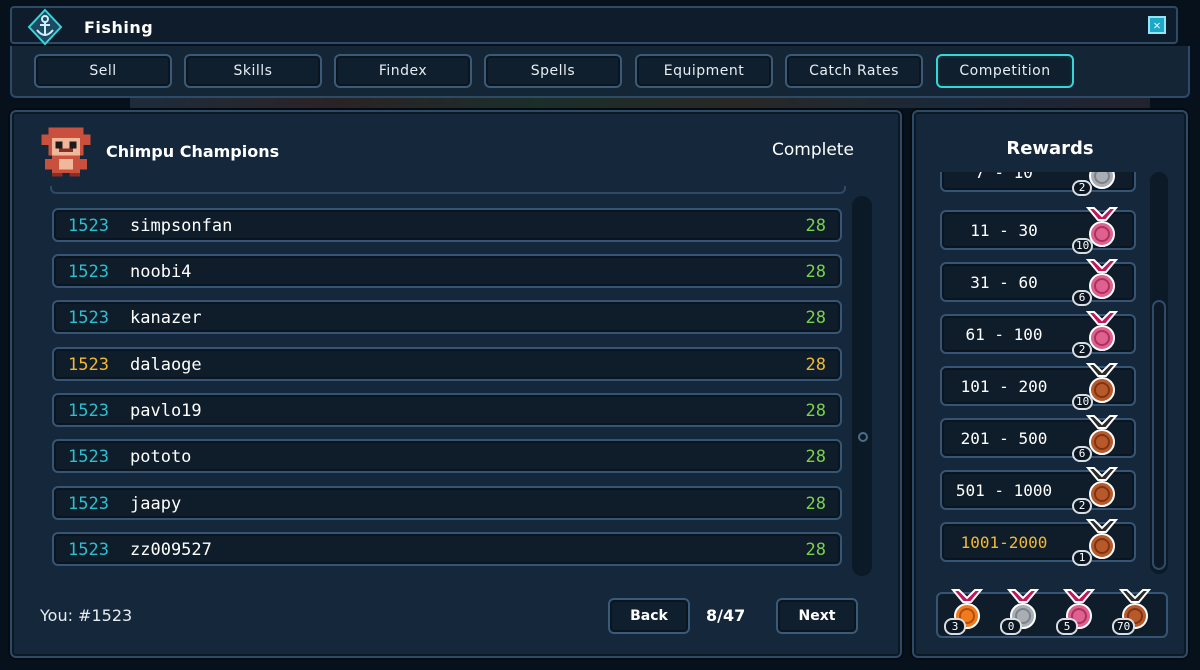 This screenshot has width=1200, height=670. Describe the element at coordinates (1135, 612) in the screenshot. I see `summary-bronze: 70` at that location.